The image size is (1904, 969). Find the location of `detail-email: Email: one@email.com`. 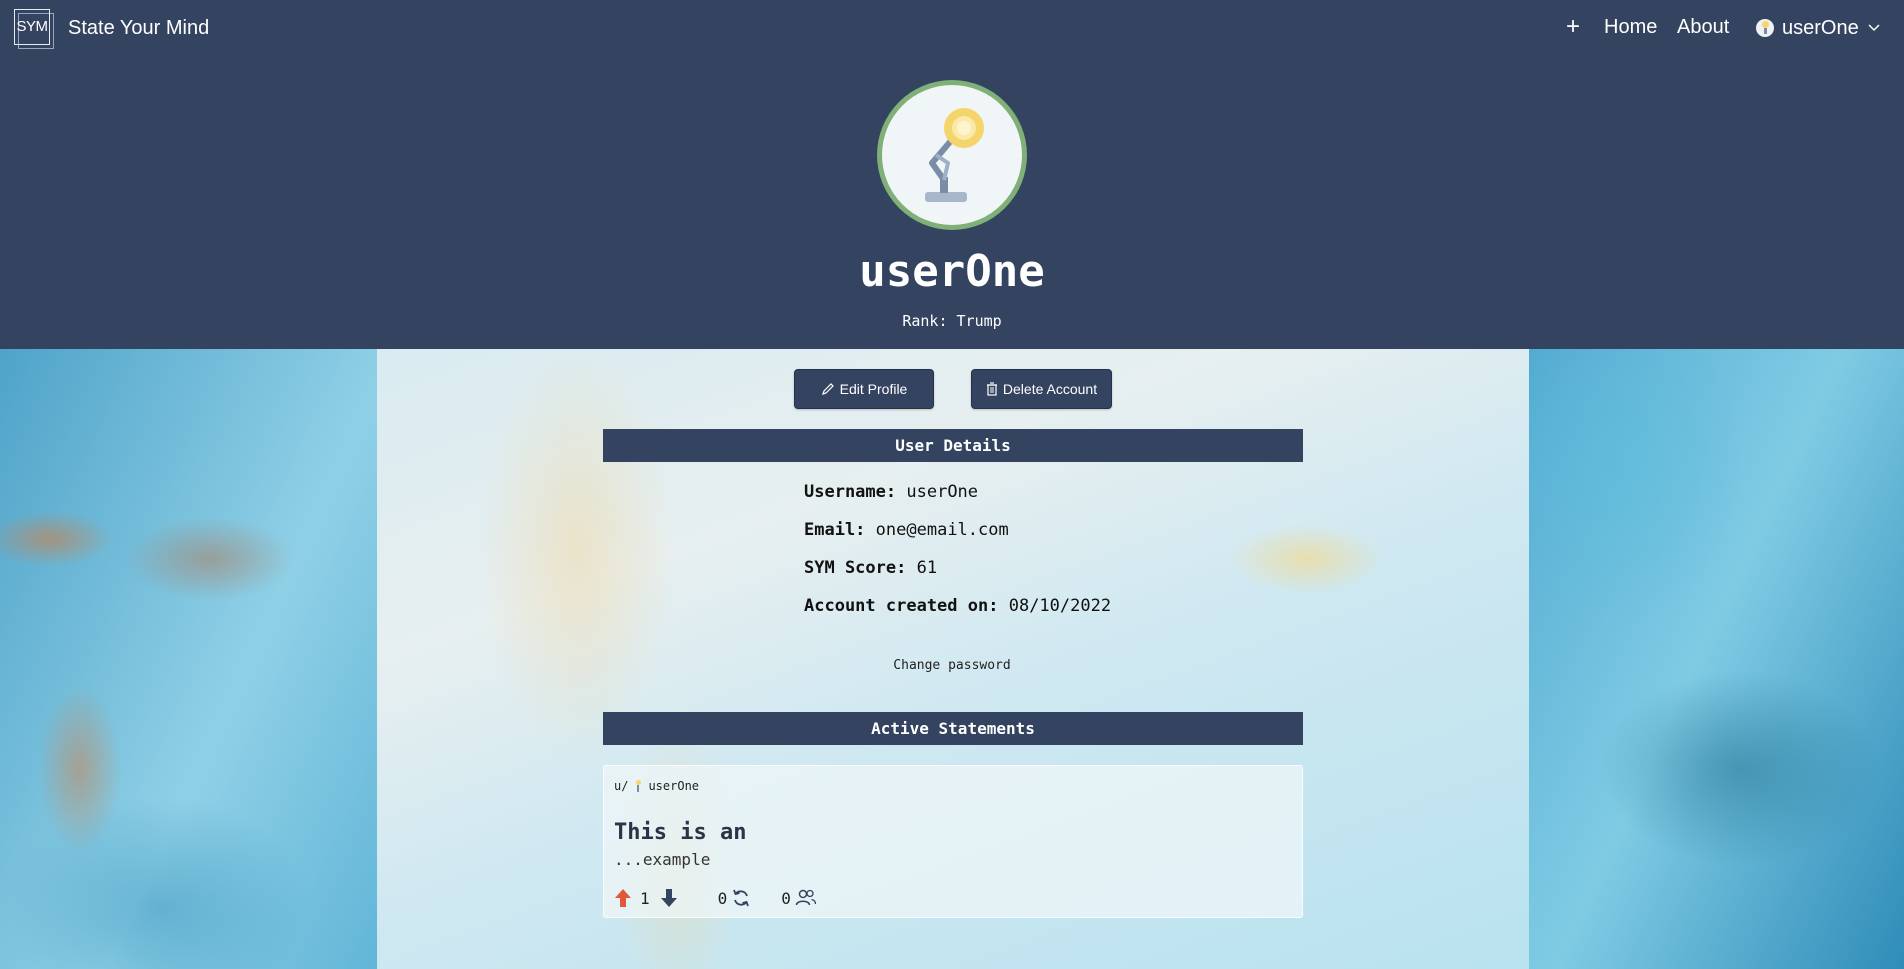

detail-email: Email: one@email.com is located at coordinates (906, 530).